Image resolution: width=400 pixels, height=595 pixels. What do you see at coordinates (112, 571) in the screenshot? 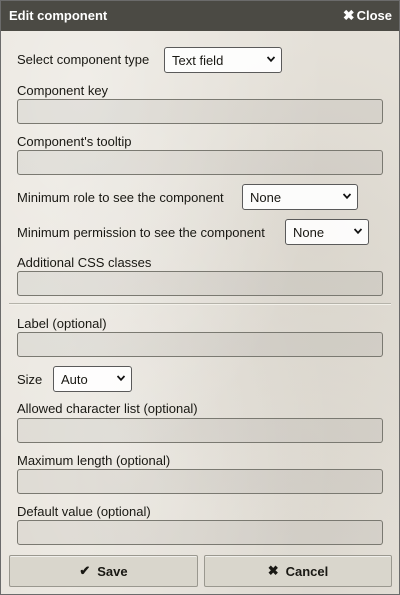
I see `save-label: Save` at bounding box center [112, 571].